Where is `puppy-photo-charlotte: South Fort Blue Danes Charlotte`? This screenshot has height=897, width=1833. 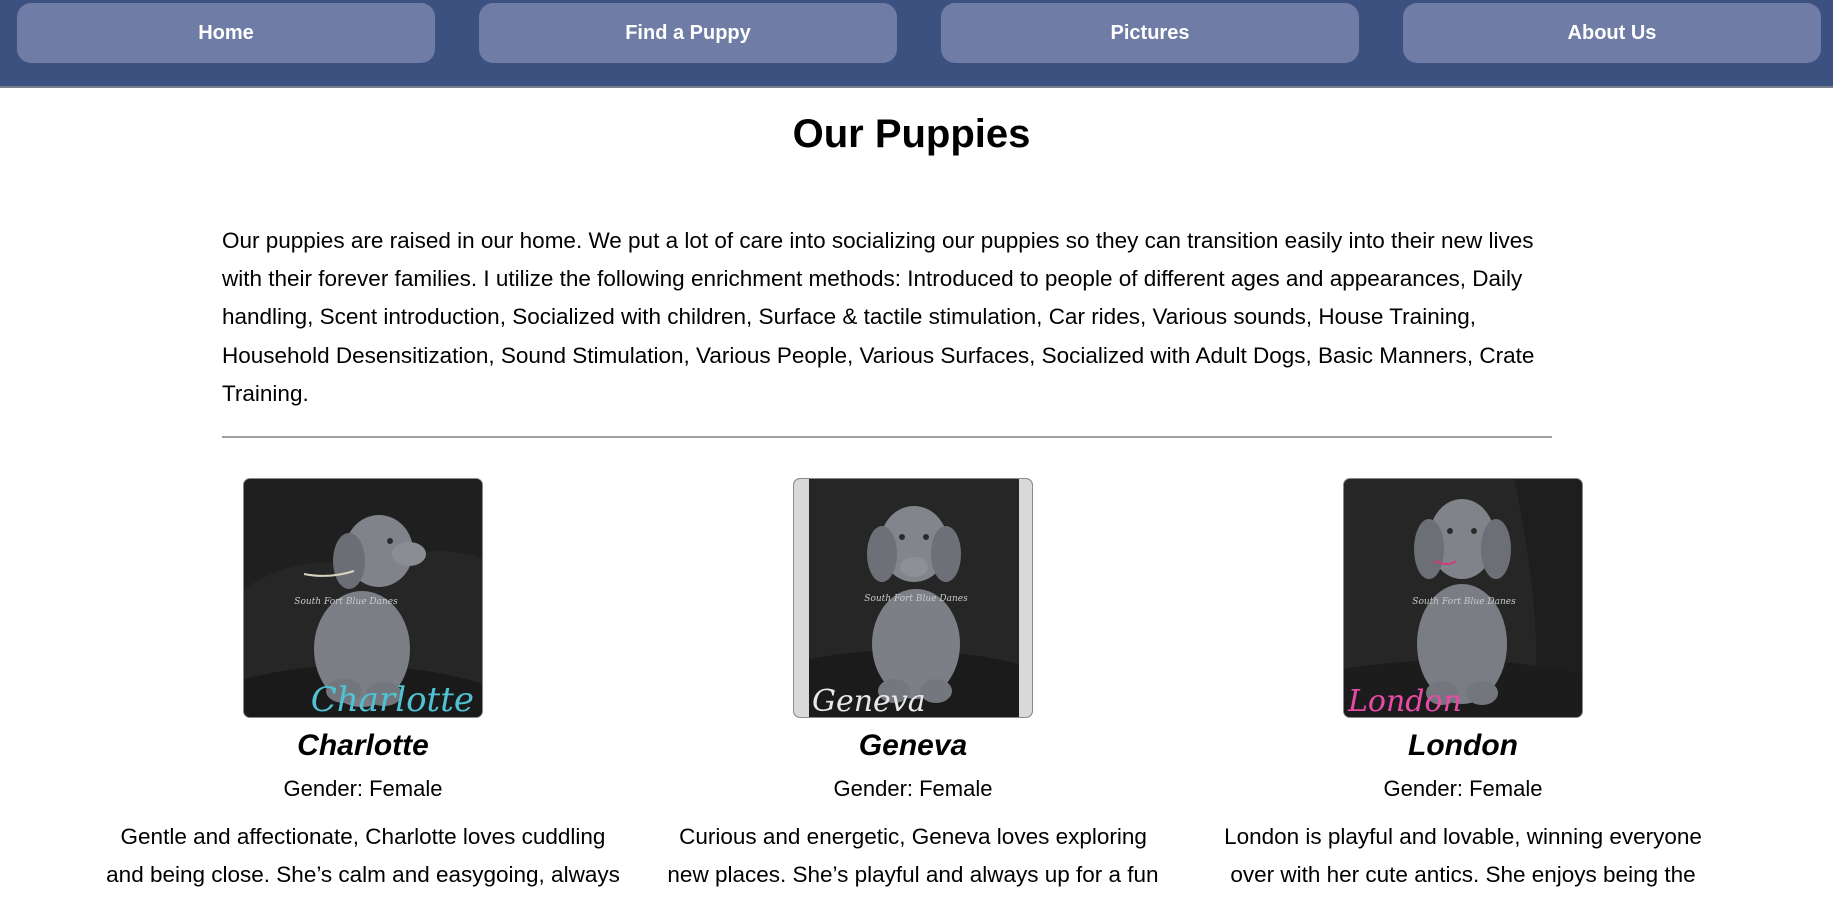
puppy-photo-charlotte: South Fort Blue Danes Charlotte is located at coordinates (363, 598).